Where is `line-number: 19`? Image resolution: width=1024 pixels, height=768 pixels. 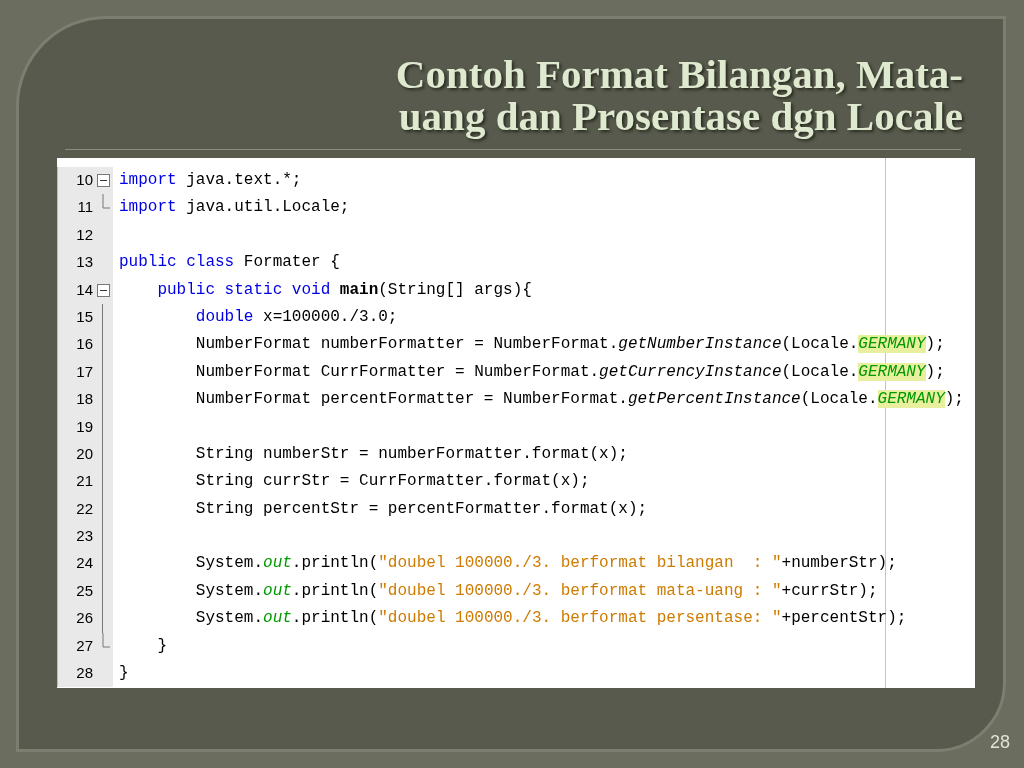
line-number: 19 is located at coordinates (84, 426).